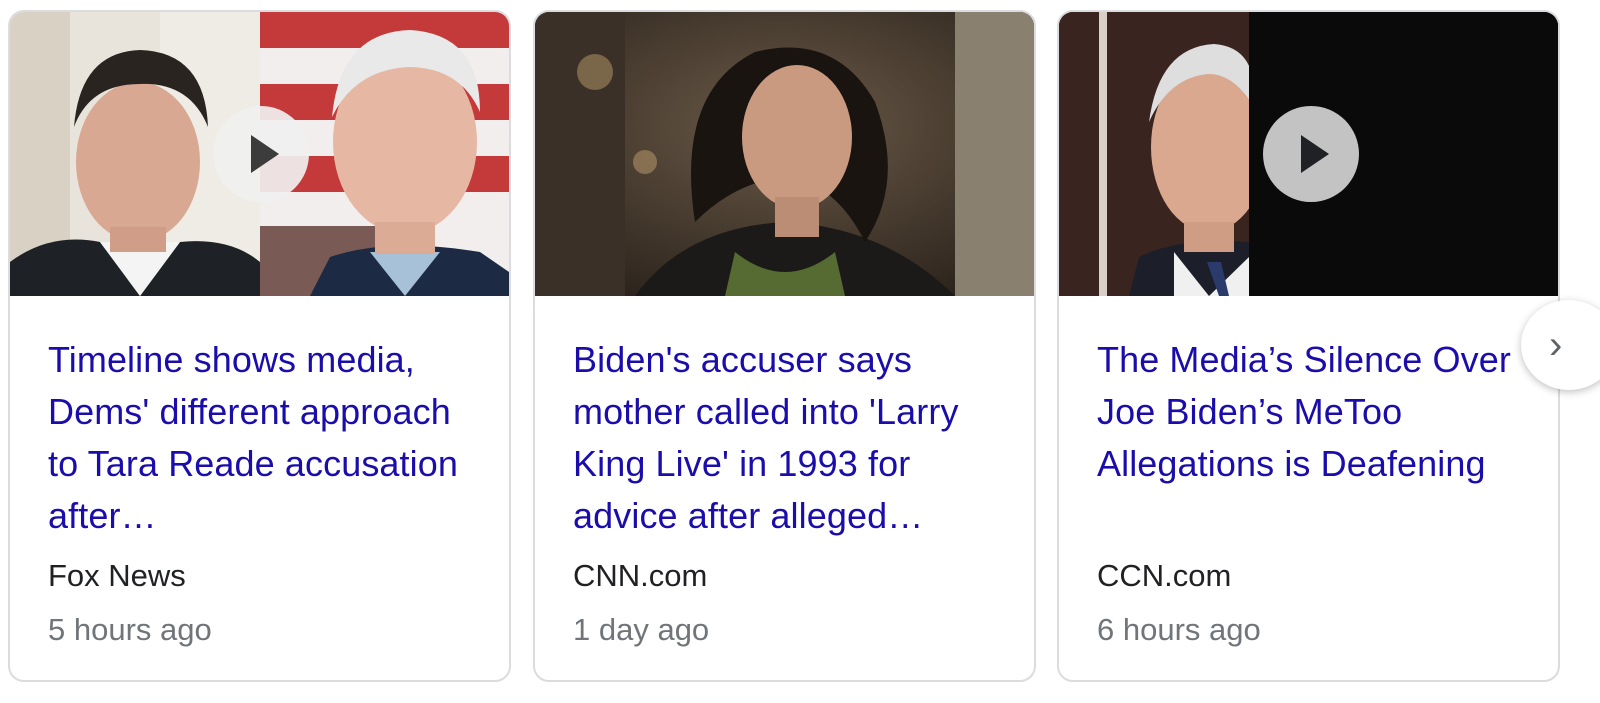 This screenshot has height=703, width=1600. I want to click on news-source: Fox News, so click(117, 575).